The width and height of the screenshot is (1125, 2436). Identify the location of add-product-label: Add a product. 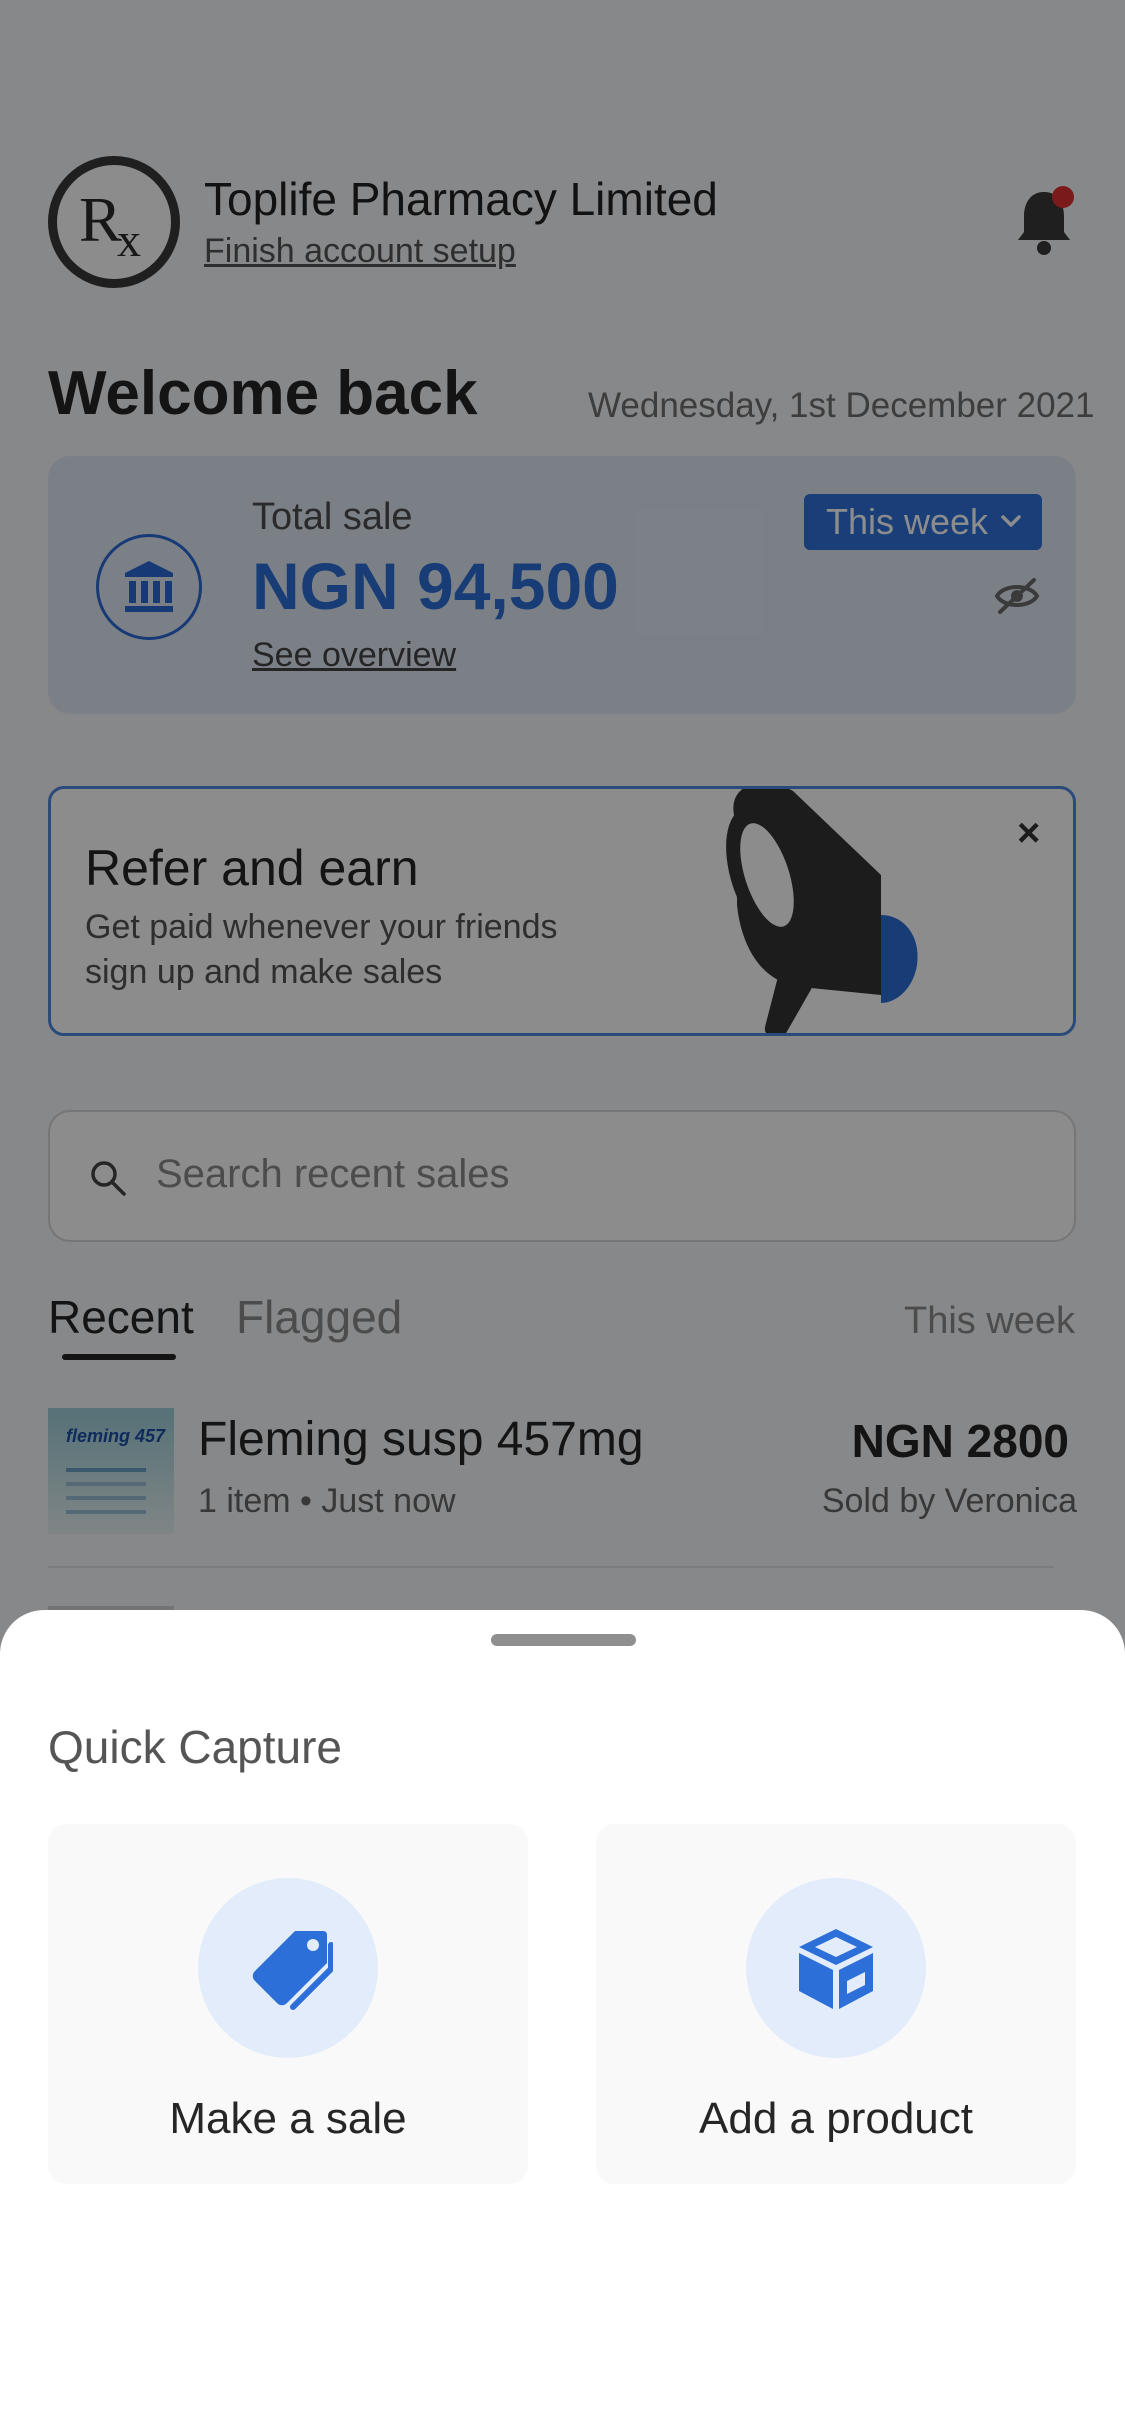
(836, 2118).